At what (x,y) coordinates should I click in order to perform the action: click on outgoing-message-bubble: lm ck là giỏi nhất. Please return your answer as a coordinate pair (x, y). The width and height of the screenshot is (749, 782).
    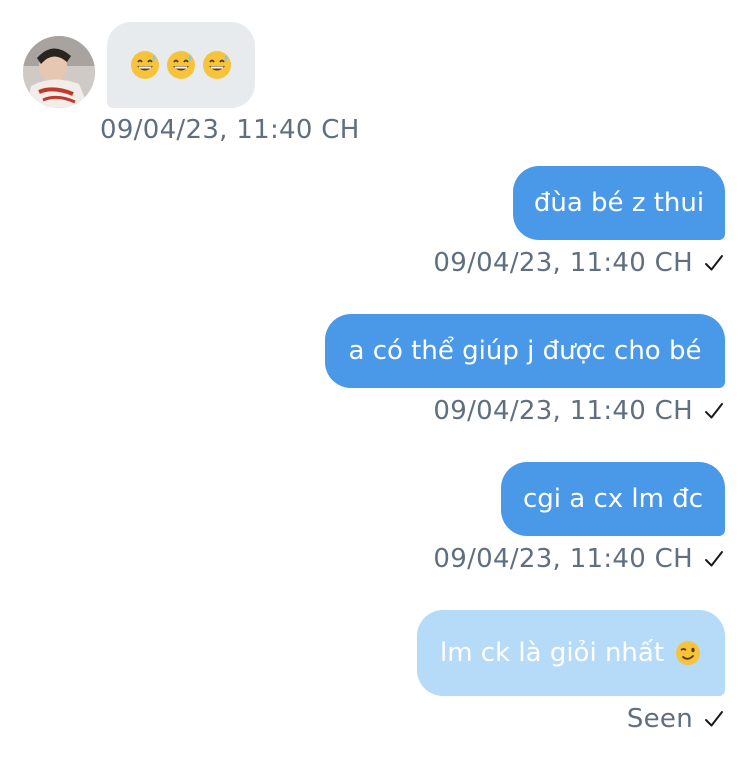
    Looking at the image, I should click on (571, 653).